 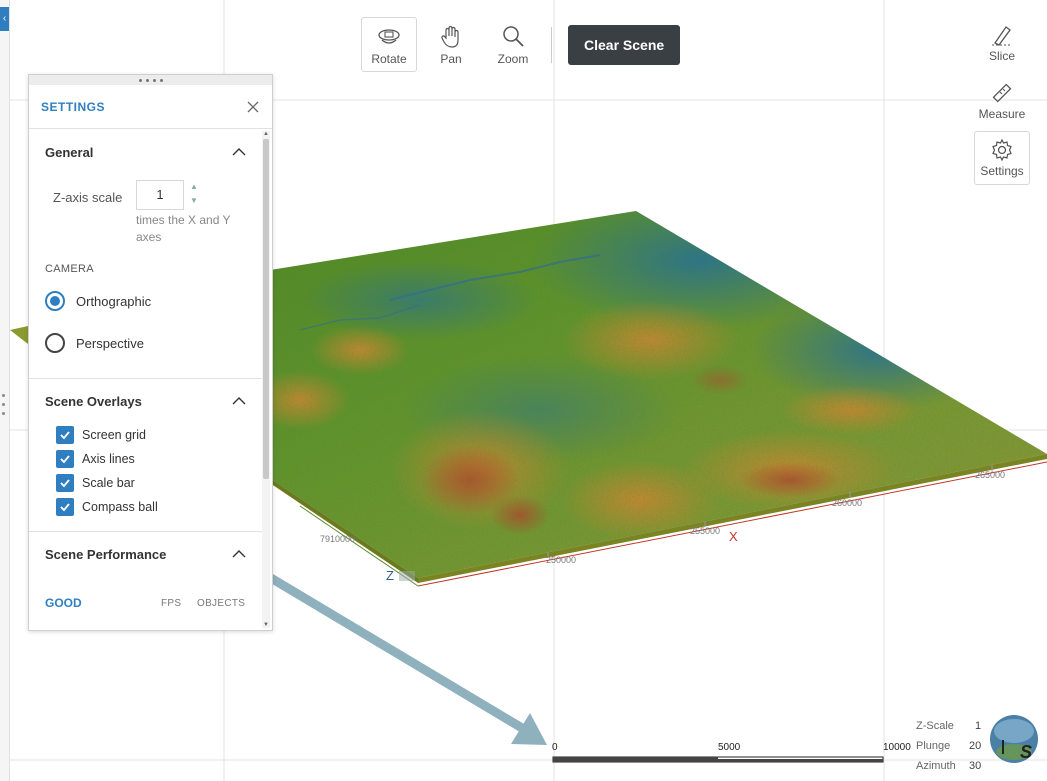 I want to click on settings-title: SETTINGS, so click(x=73, y=106).